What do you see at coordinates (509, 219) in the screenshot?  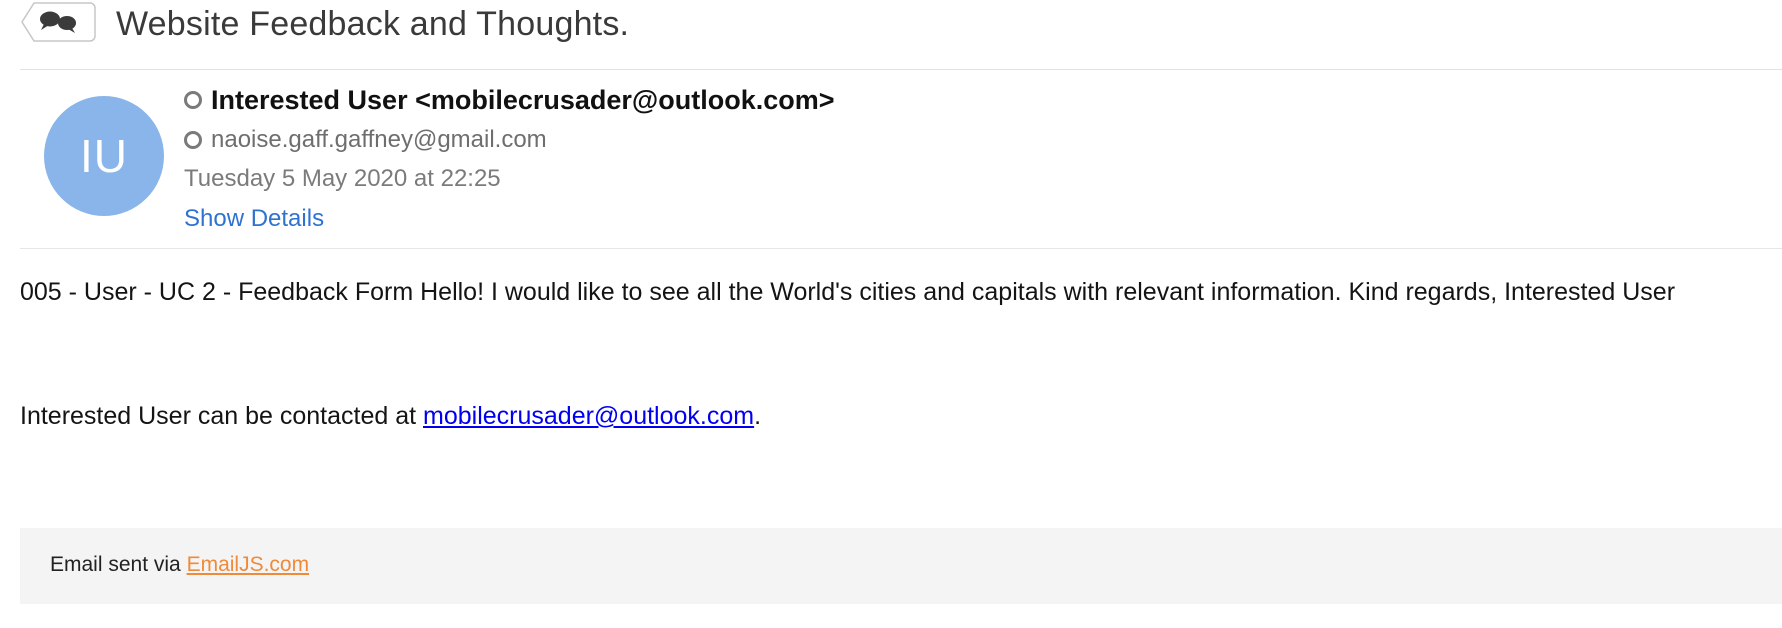 I see `show-details-link: Show Details` at bounding box center [509, 219].